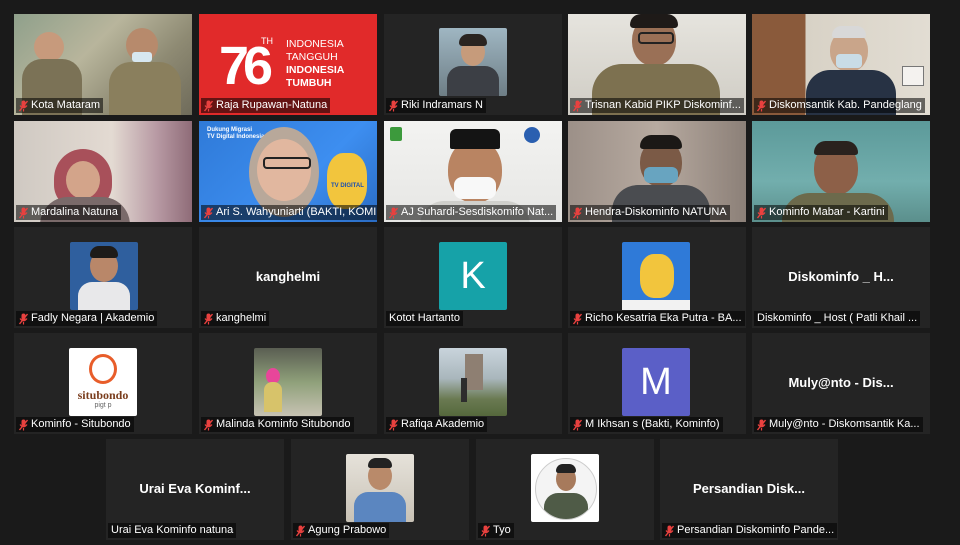 The height and width of the screenshot is (545, 960). Describe the element at coordinates (230, 130) in the screenshot. I see `slide-line1: Dukung Migrasi` at that location.